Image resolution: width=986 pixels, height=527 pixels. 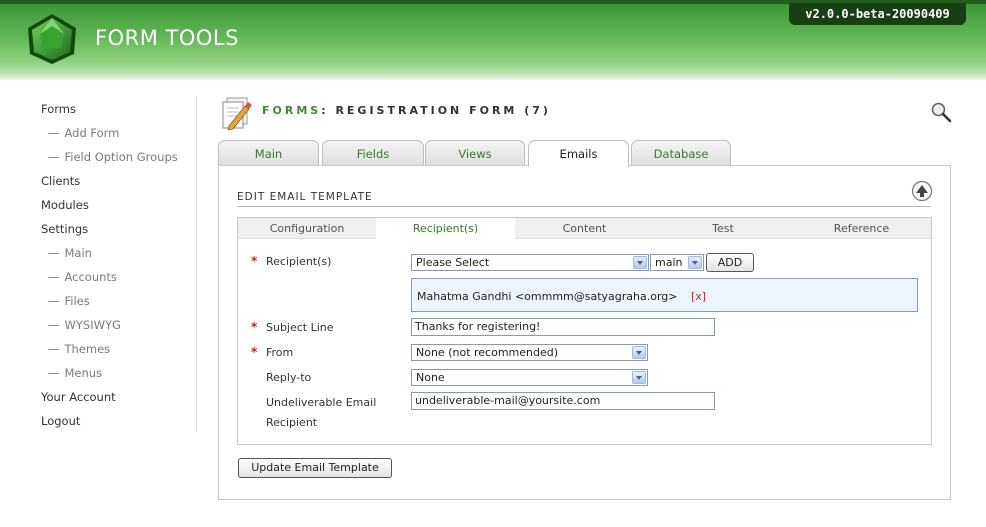 What do you see at coordinates (292, 422) in the screenshot?
I see `undeliverable-label-line2: Recipient` at bounding box center [292, 422].